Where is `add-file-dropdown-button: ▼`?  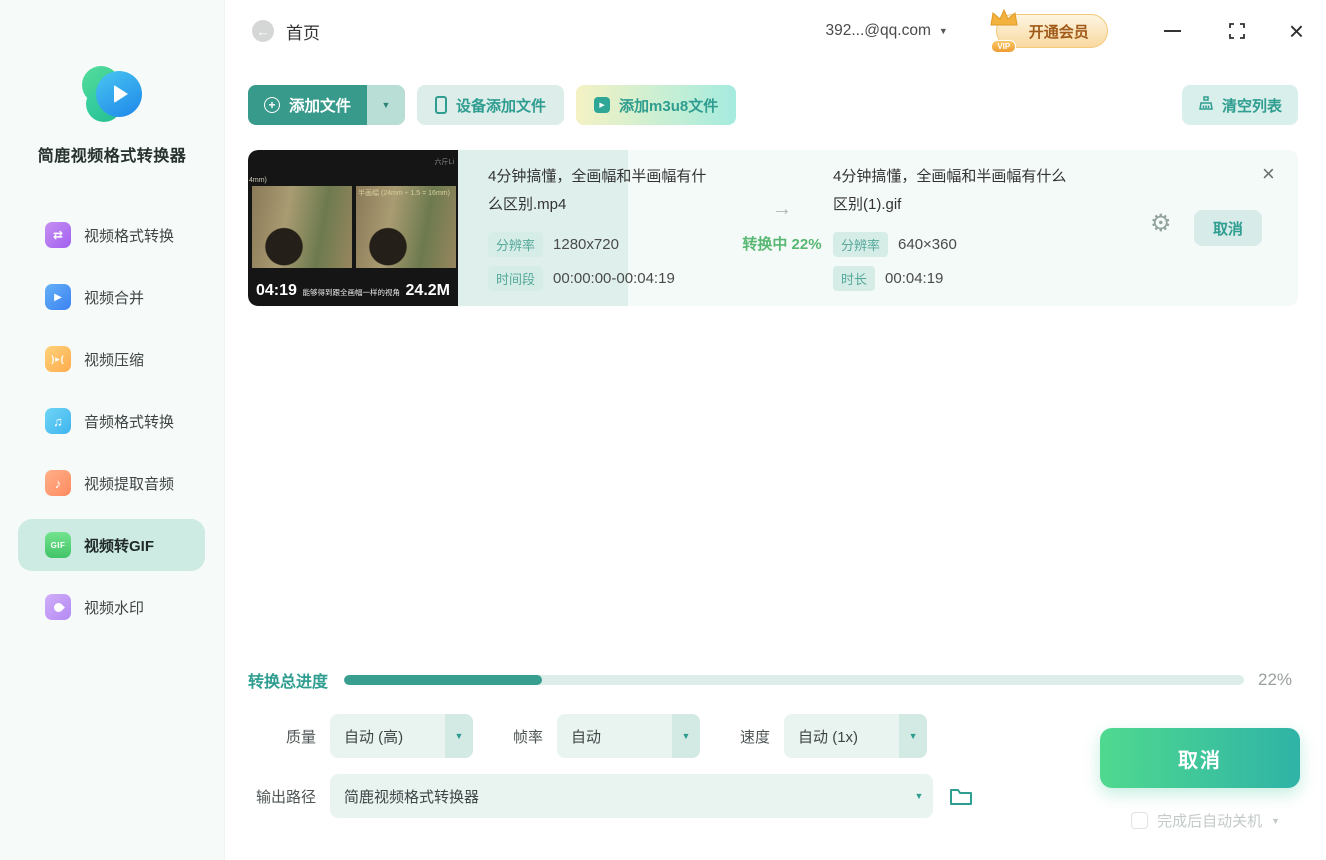 add-file-dropdown-button: ▼ is located at coordinates (386, 105).